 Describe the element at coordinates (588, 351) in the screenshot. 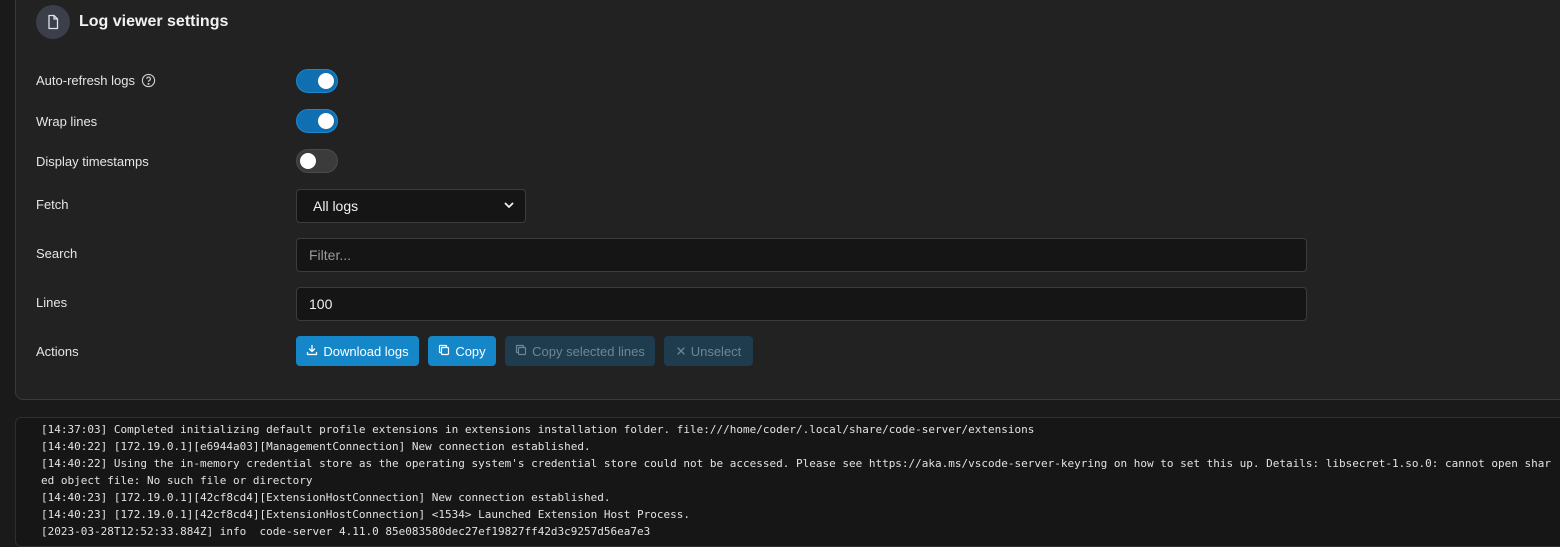

I see `copy-selected-lines-label: Copy selected lines` at that location.